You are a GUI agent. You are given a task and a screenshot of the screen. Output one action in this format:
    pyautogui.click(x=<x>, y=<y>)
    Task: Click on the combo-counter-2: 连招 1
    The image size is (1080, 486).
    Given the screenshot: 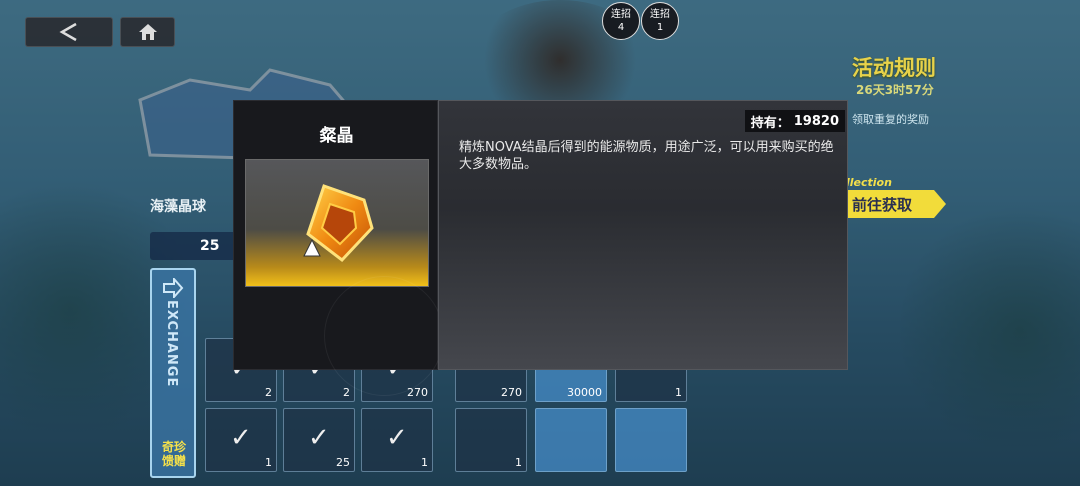 What is the action you would take?
    pyautogui.click(x=660, y=21)
    